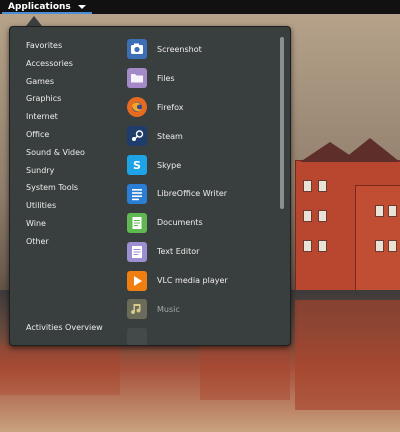  Describe the element at coordinates (199, 334) in the screenshot. I see `app-item-partial` at that location.